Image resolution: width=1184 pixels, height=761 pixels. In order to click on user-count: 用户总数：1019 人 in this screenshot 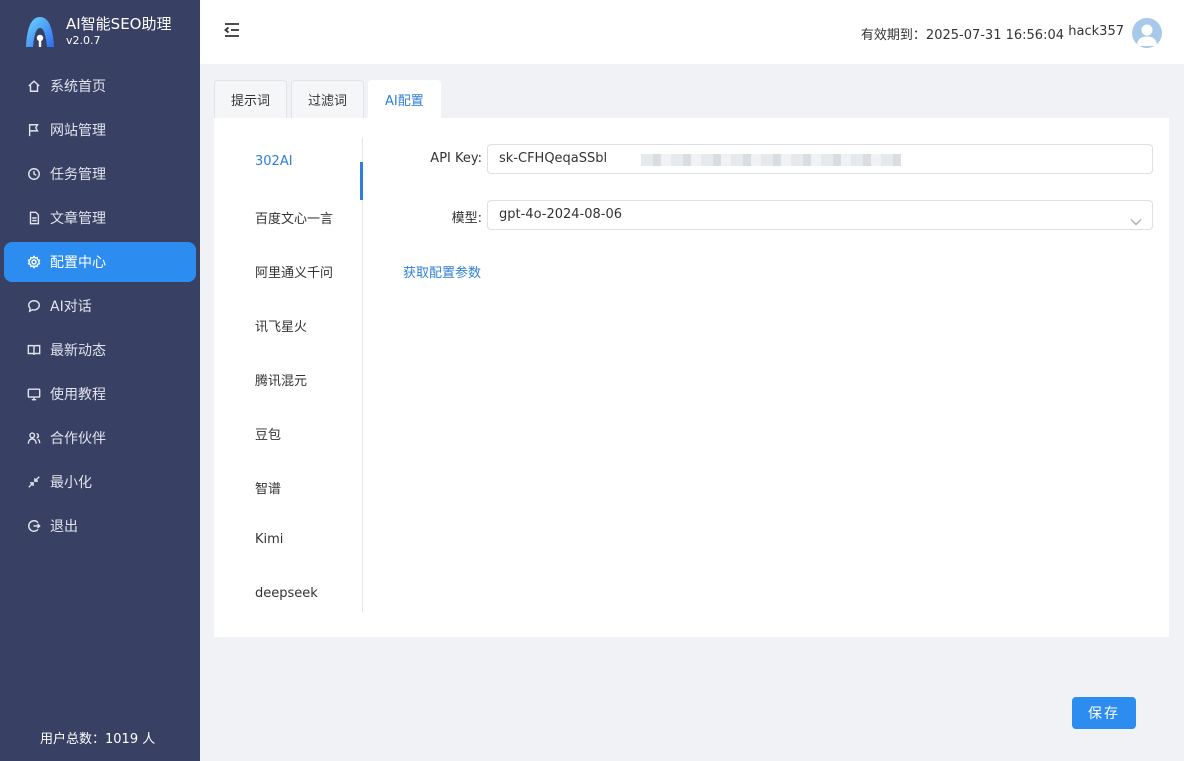, I will do `click(98, 739)`.